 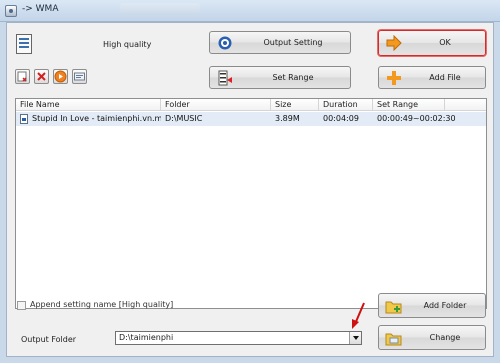 I want to click on remove-icon, so click(x=41, y=76).